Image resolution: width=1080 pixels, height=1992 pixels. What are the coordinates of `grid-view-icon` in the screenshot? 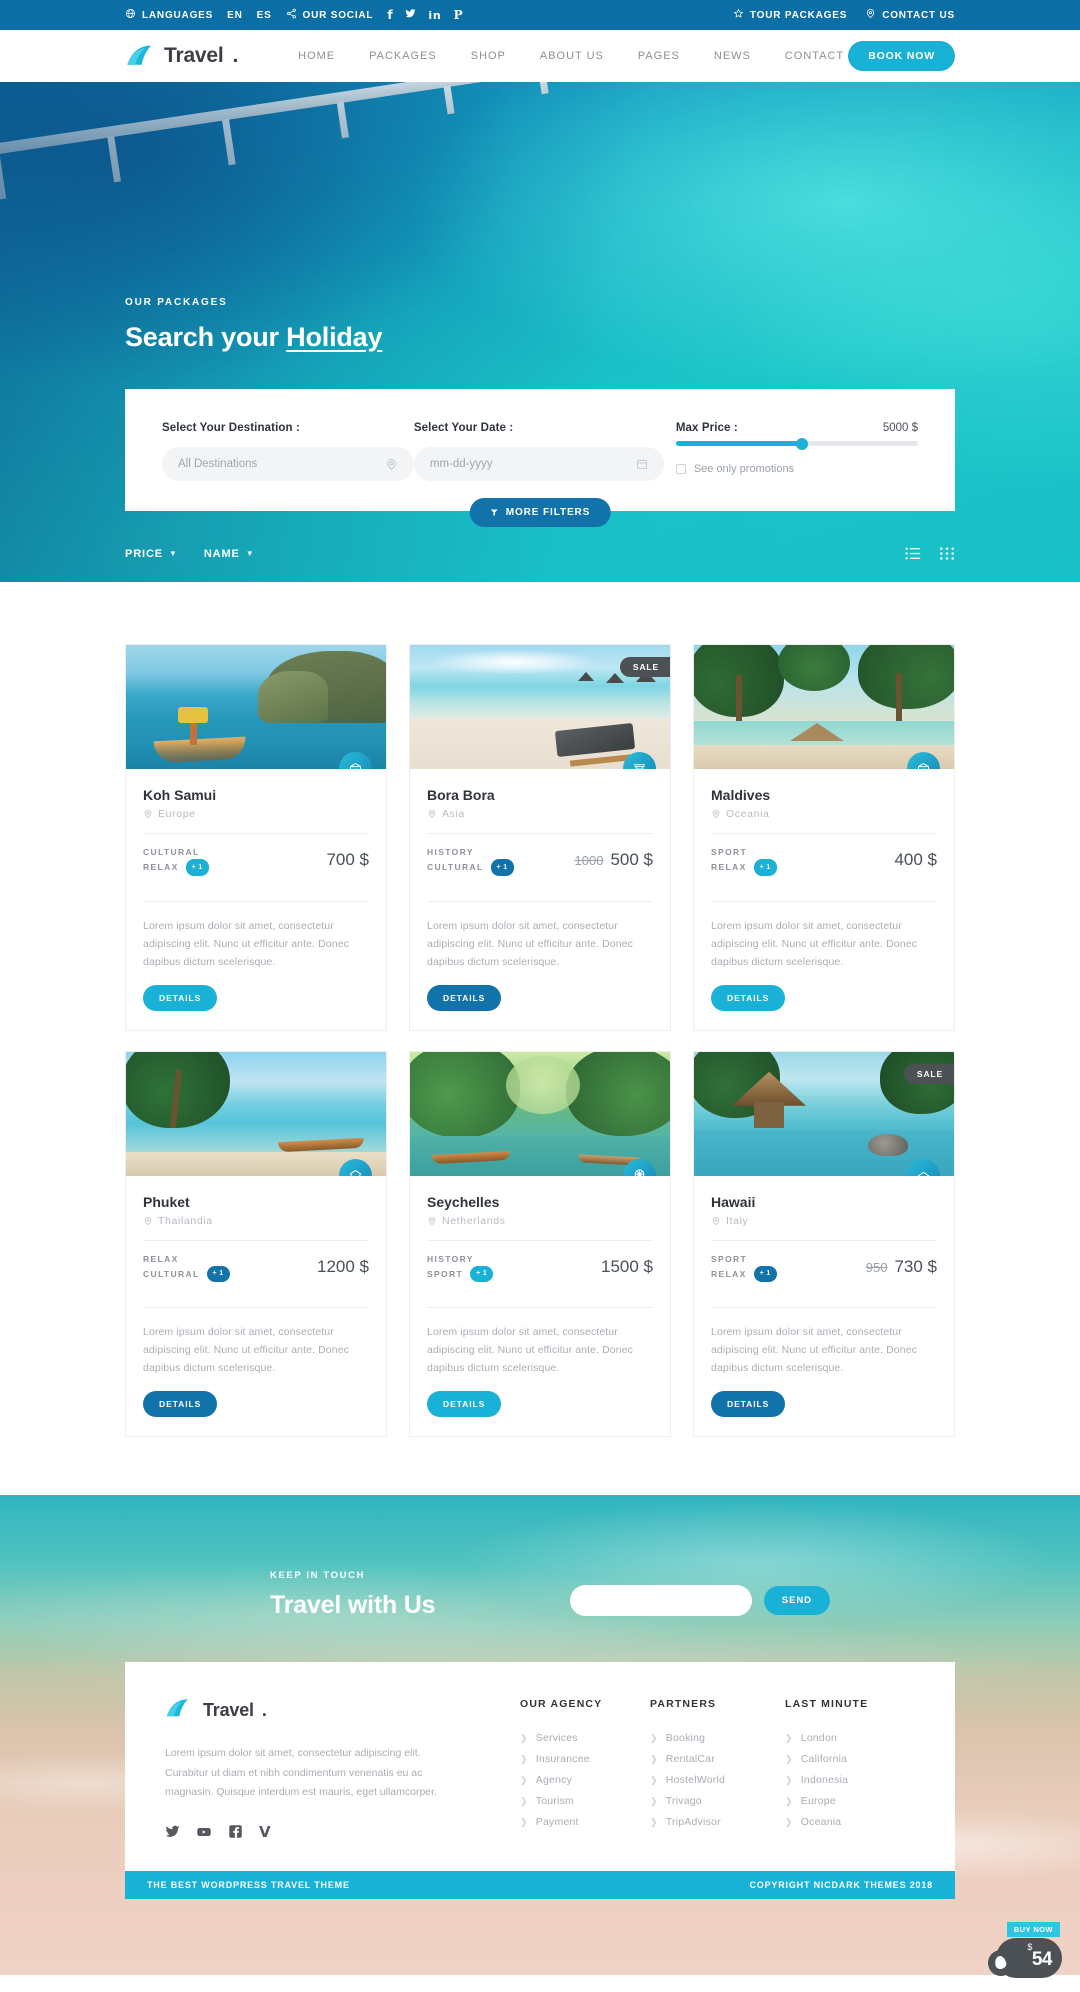 It's located at (947, 553).